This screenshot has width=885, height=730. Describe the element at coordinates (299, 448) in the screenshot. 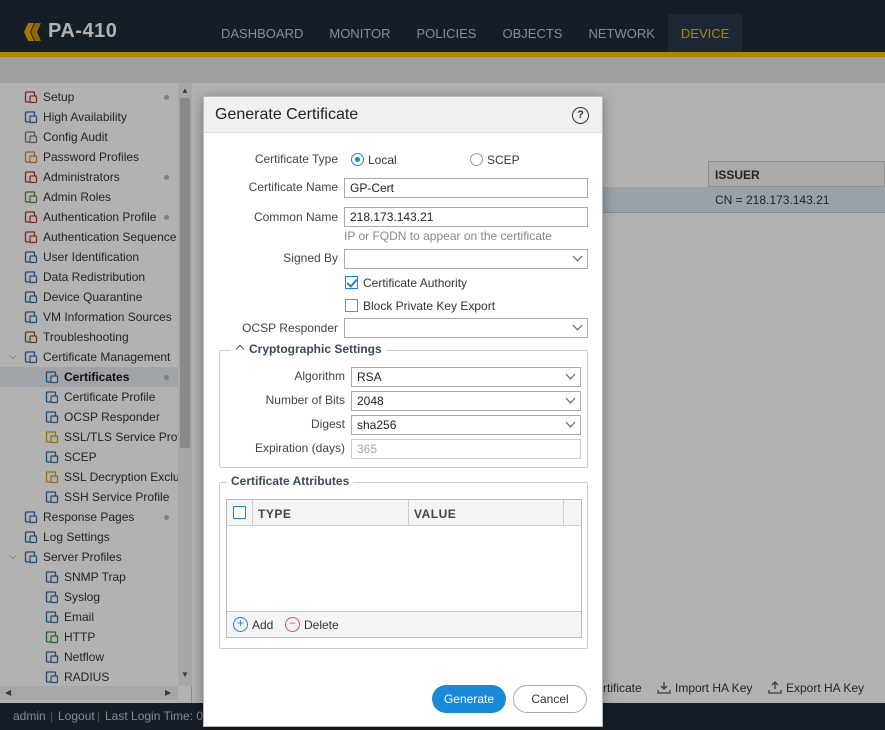

I see `expiration-days-label: Expiration (days)` at that location.